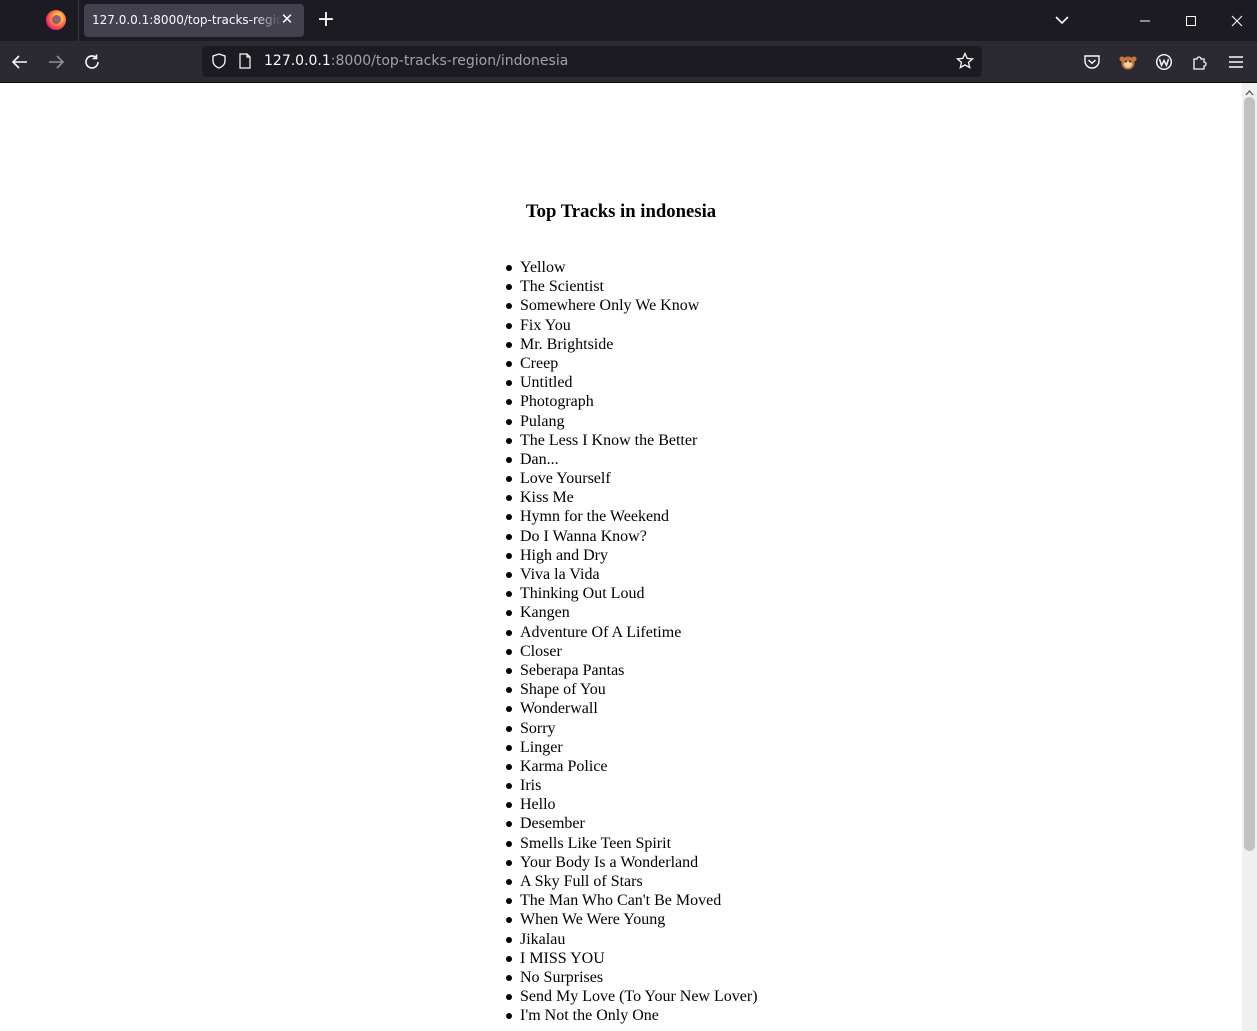 This screenshot has width=1257, height=1031. What do you see at coordinates (632, 977) in the screenshot?
I see `track-item: No Surprises` at bounding box center [632, 977].